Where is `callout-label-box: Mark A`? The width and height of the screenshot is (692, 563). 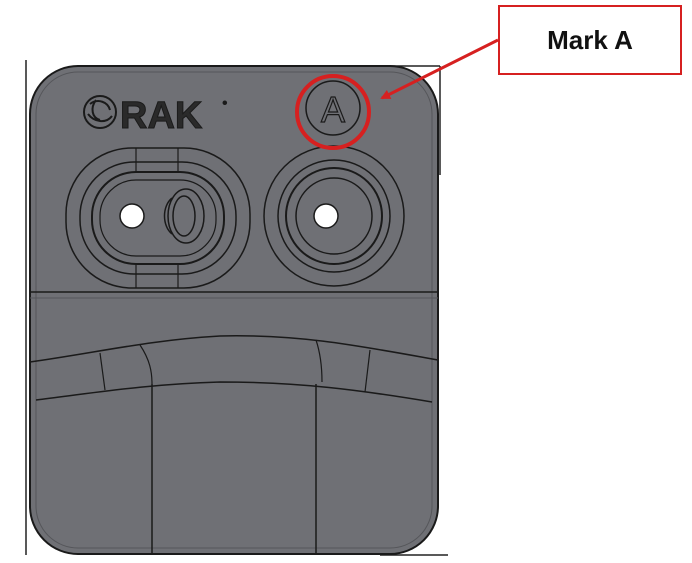 callout-label-box: Mark A is located at coordinates (590, 40).